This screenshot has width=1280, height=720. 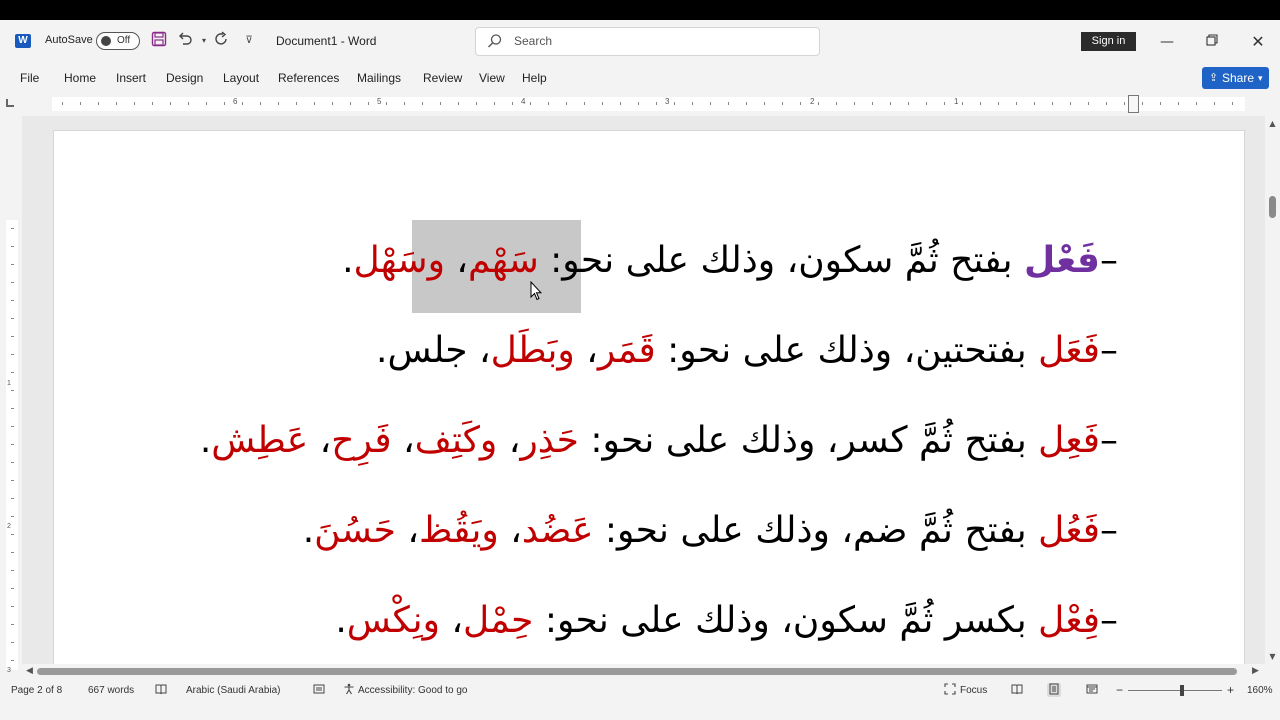 What do you see at coordinates (647, 41) in the screenshot?
I see `search-box: Search` at bounding box center [647, 41].